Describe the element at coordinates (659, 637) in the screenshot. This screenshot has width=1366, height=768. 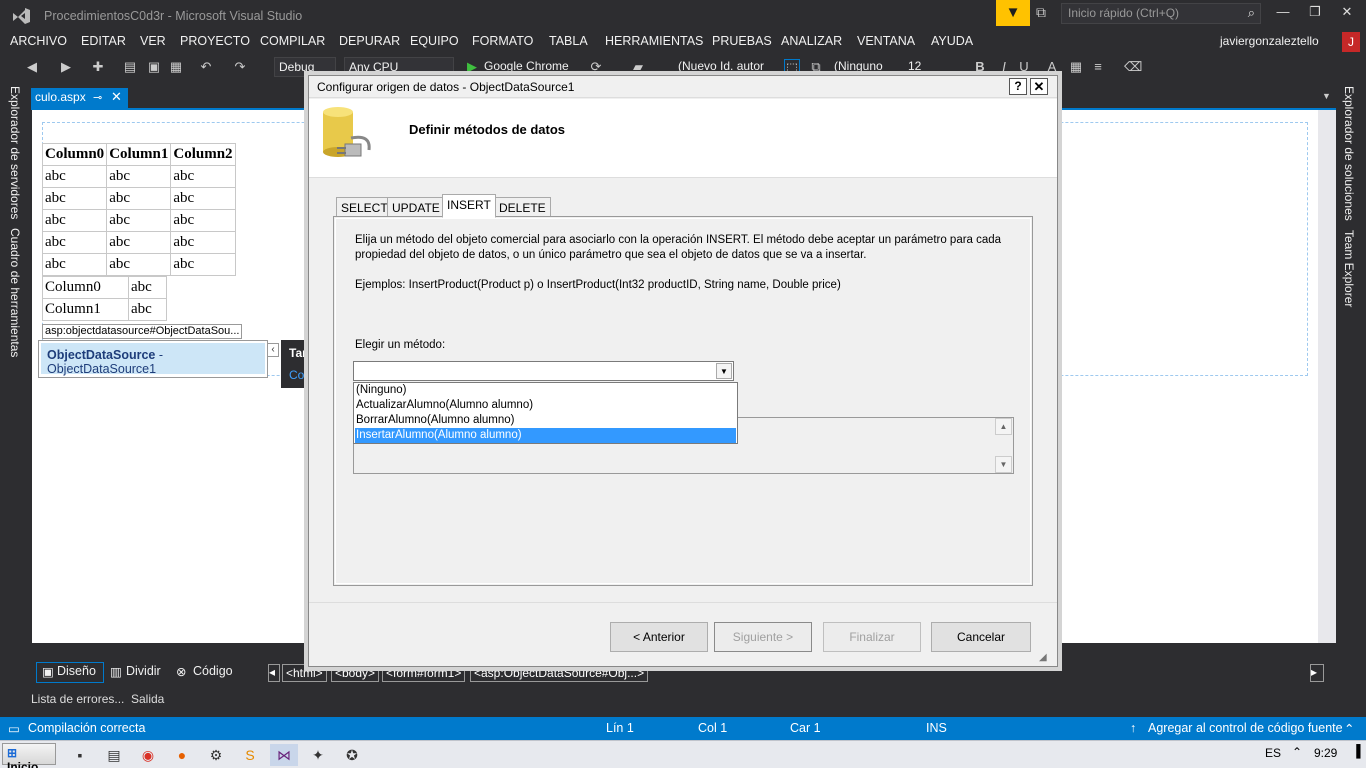
I see `back-button: < Anterior` at that location.